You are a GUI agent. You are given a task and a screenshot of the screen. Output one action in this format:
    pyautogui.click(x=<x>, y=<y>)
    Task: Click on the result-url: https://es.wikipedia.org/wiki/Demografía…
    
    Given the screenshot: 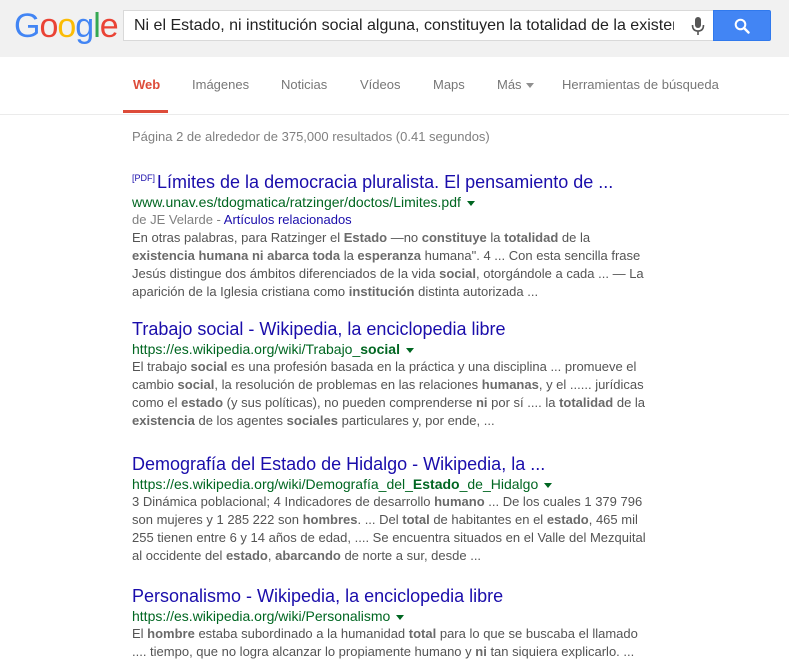 What is the action you would take?
    pyautogui.click(x=392, y=484)
    